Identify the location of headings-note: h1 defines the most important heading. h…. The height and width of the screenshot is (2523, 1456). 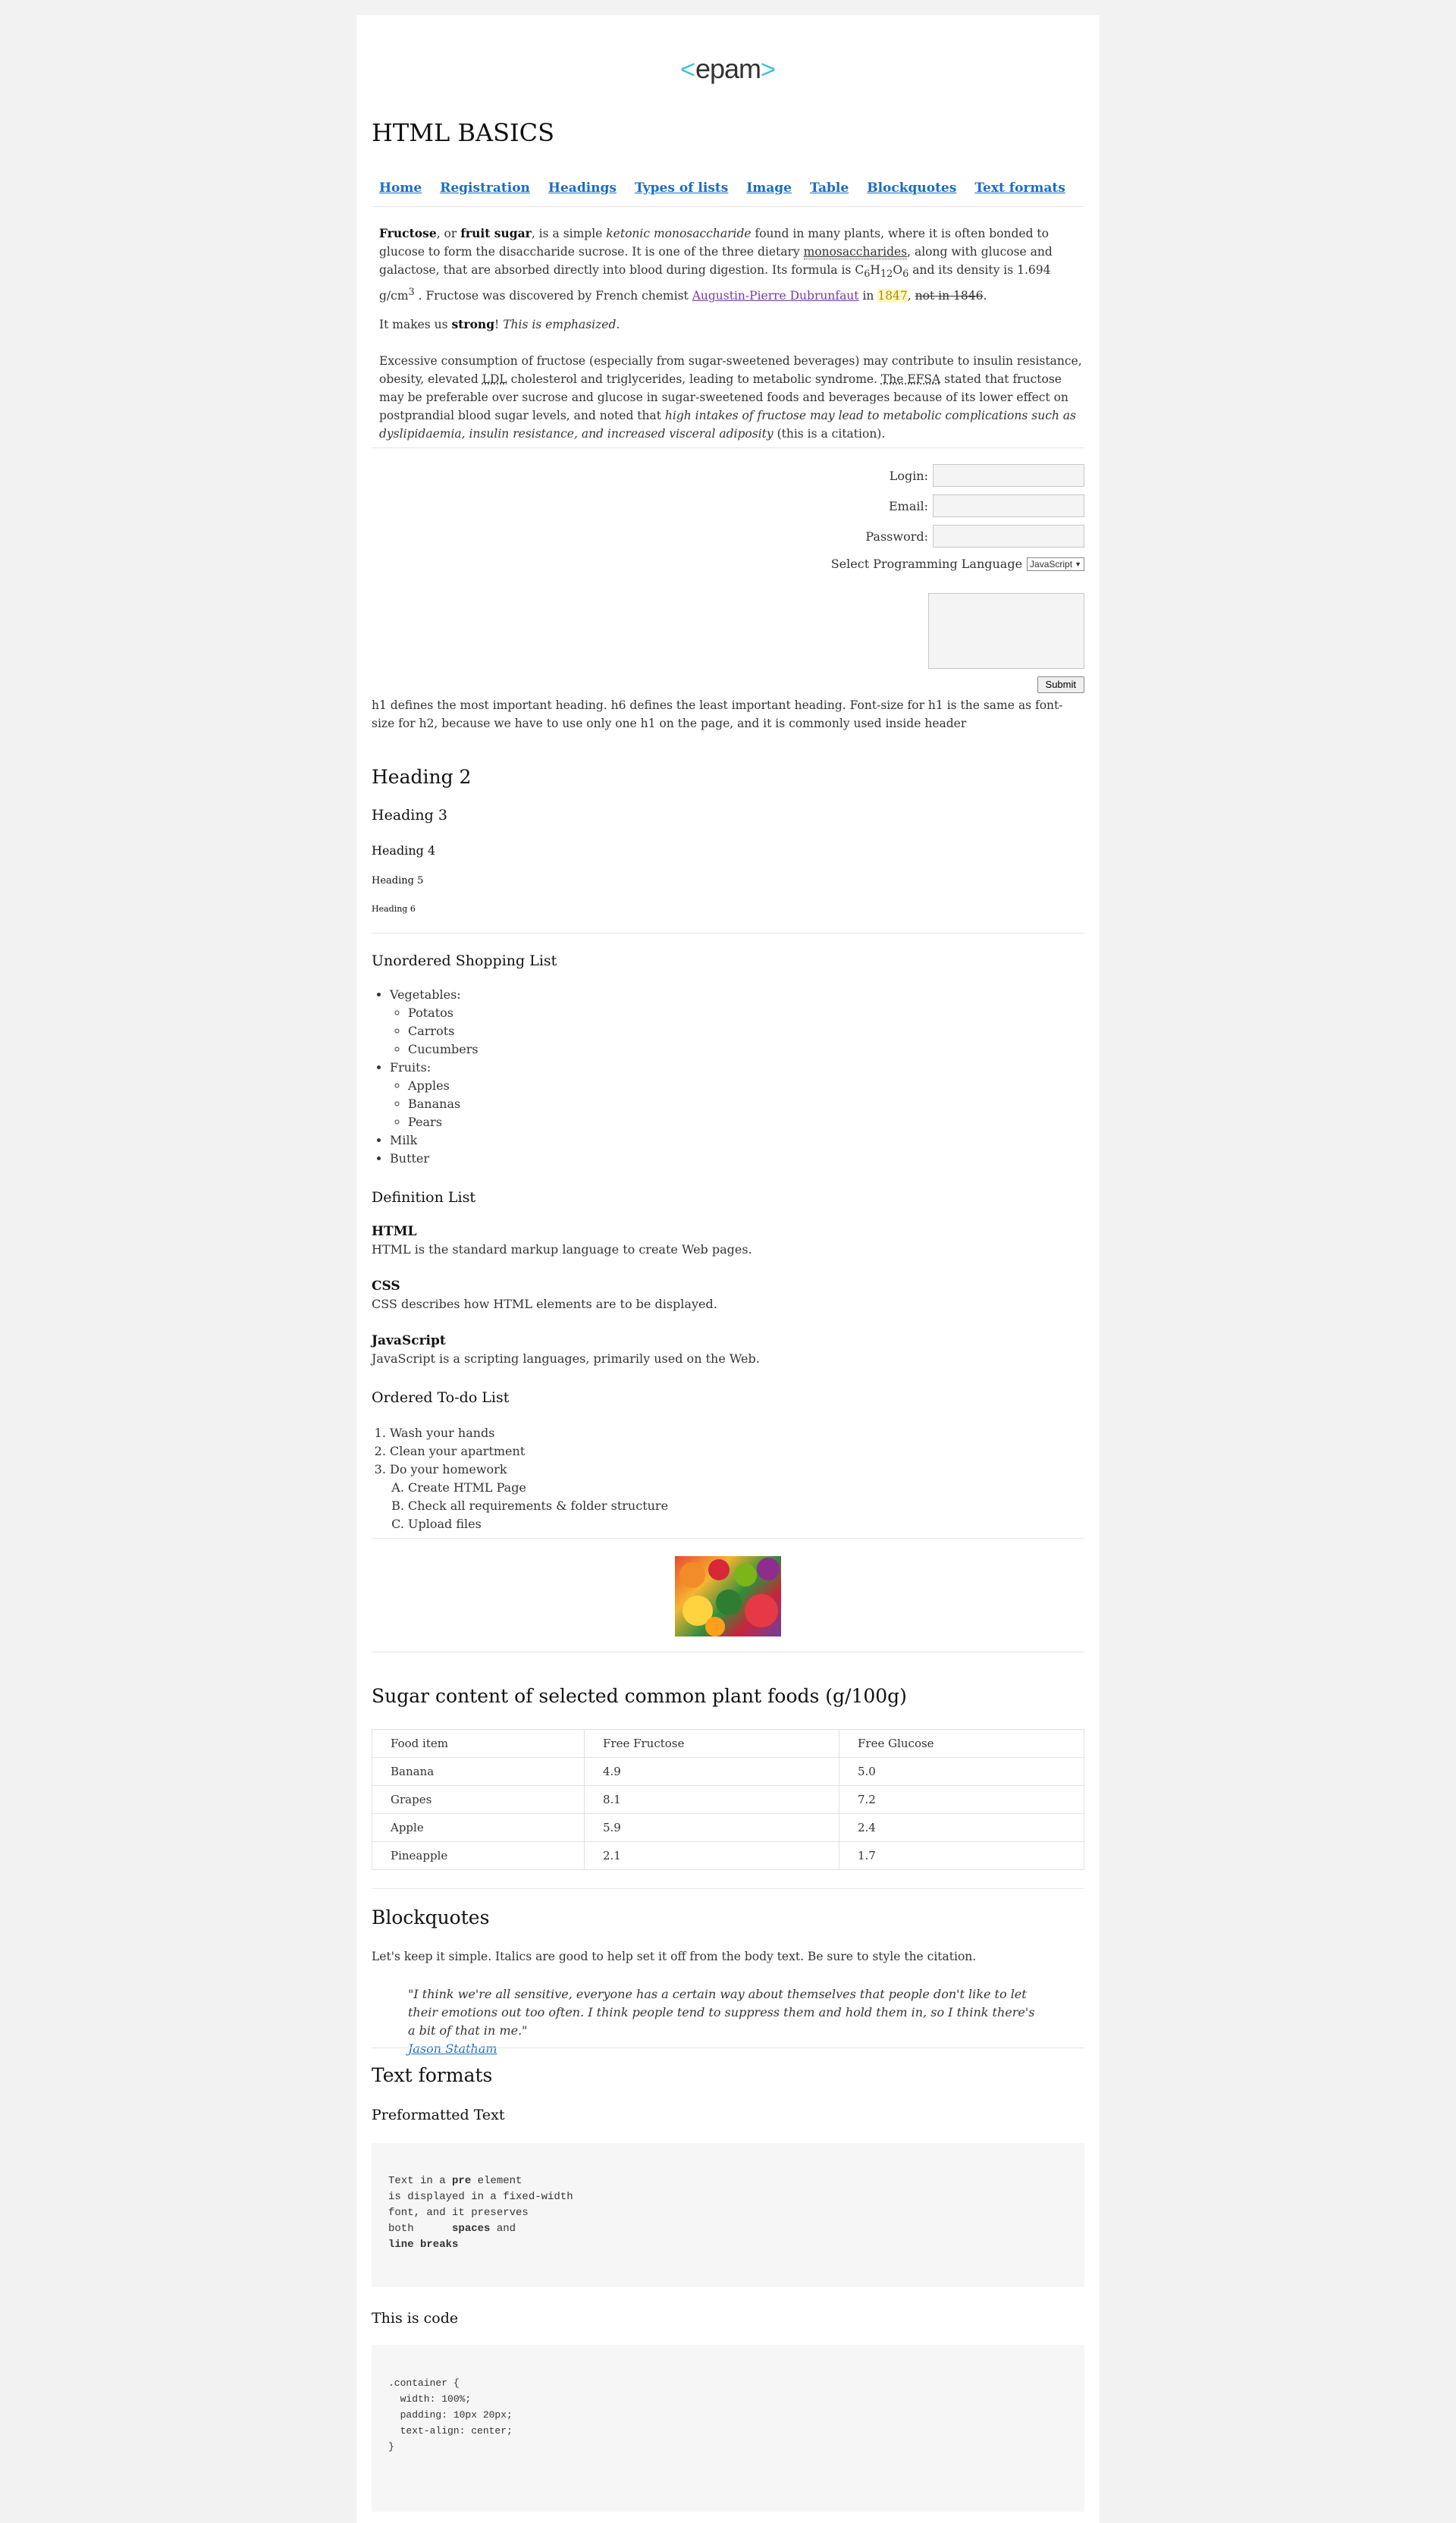
(717, 714).